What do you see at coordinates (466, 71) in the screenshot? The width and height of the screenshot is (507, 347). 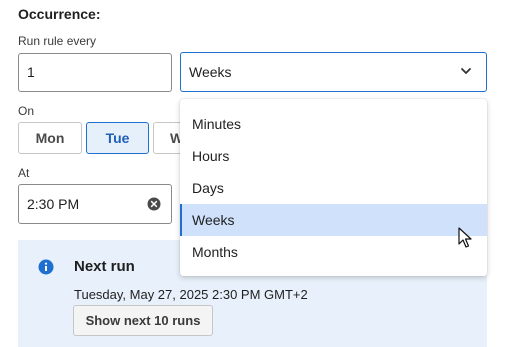 I see `chevron-down-icon` at bounding box center [466, 71].